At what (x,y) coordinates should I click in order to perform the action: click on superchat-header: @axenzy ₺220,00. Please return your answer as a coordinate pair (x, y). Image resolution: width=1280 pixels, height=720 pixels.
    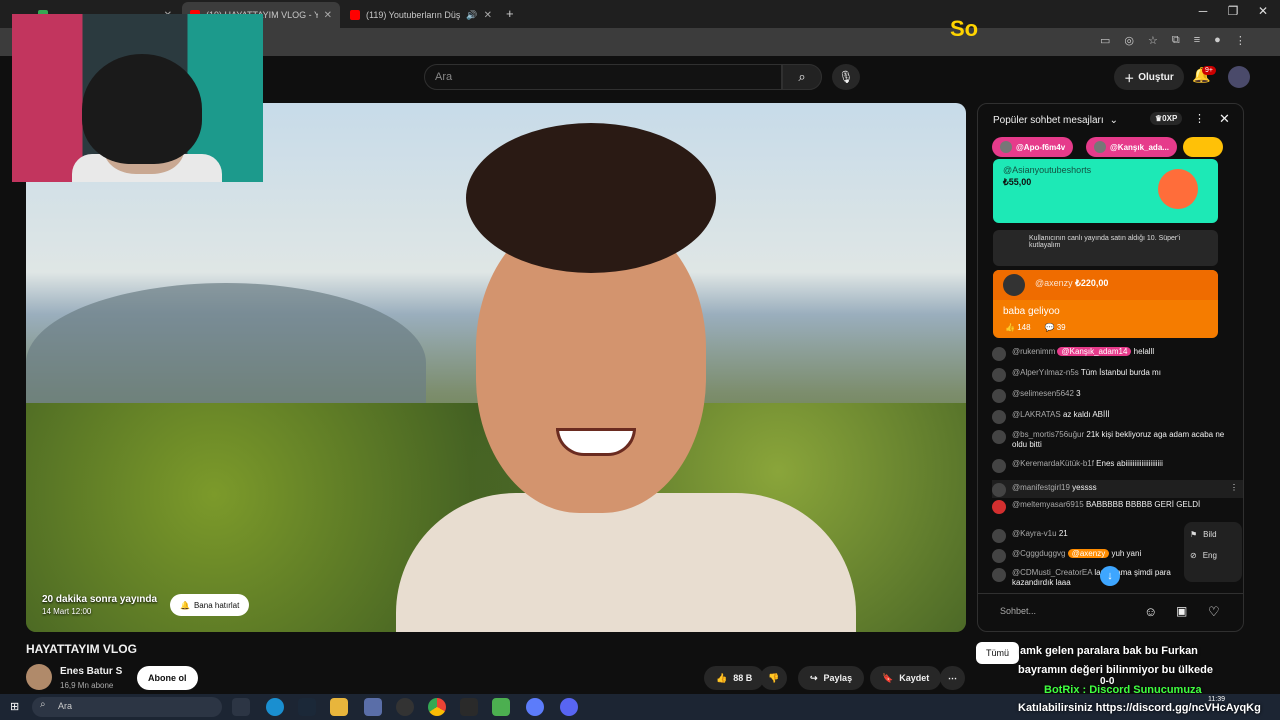
    Looking at the image, I should click on (1105, 285).